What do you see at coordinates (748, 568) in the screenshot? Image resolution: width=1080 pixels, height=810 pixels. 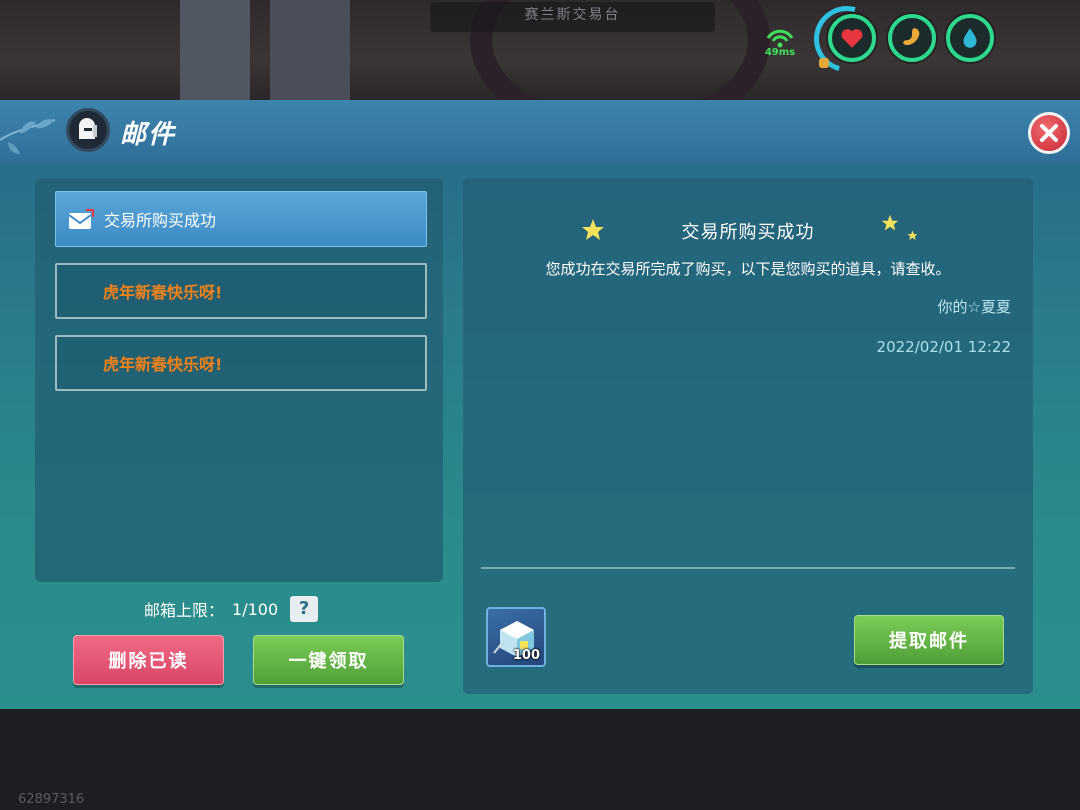 I see `divider` at bounding box center [748, 568].